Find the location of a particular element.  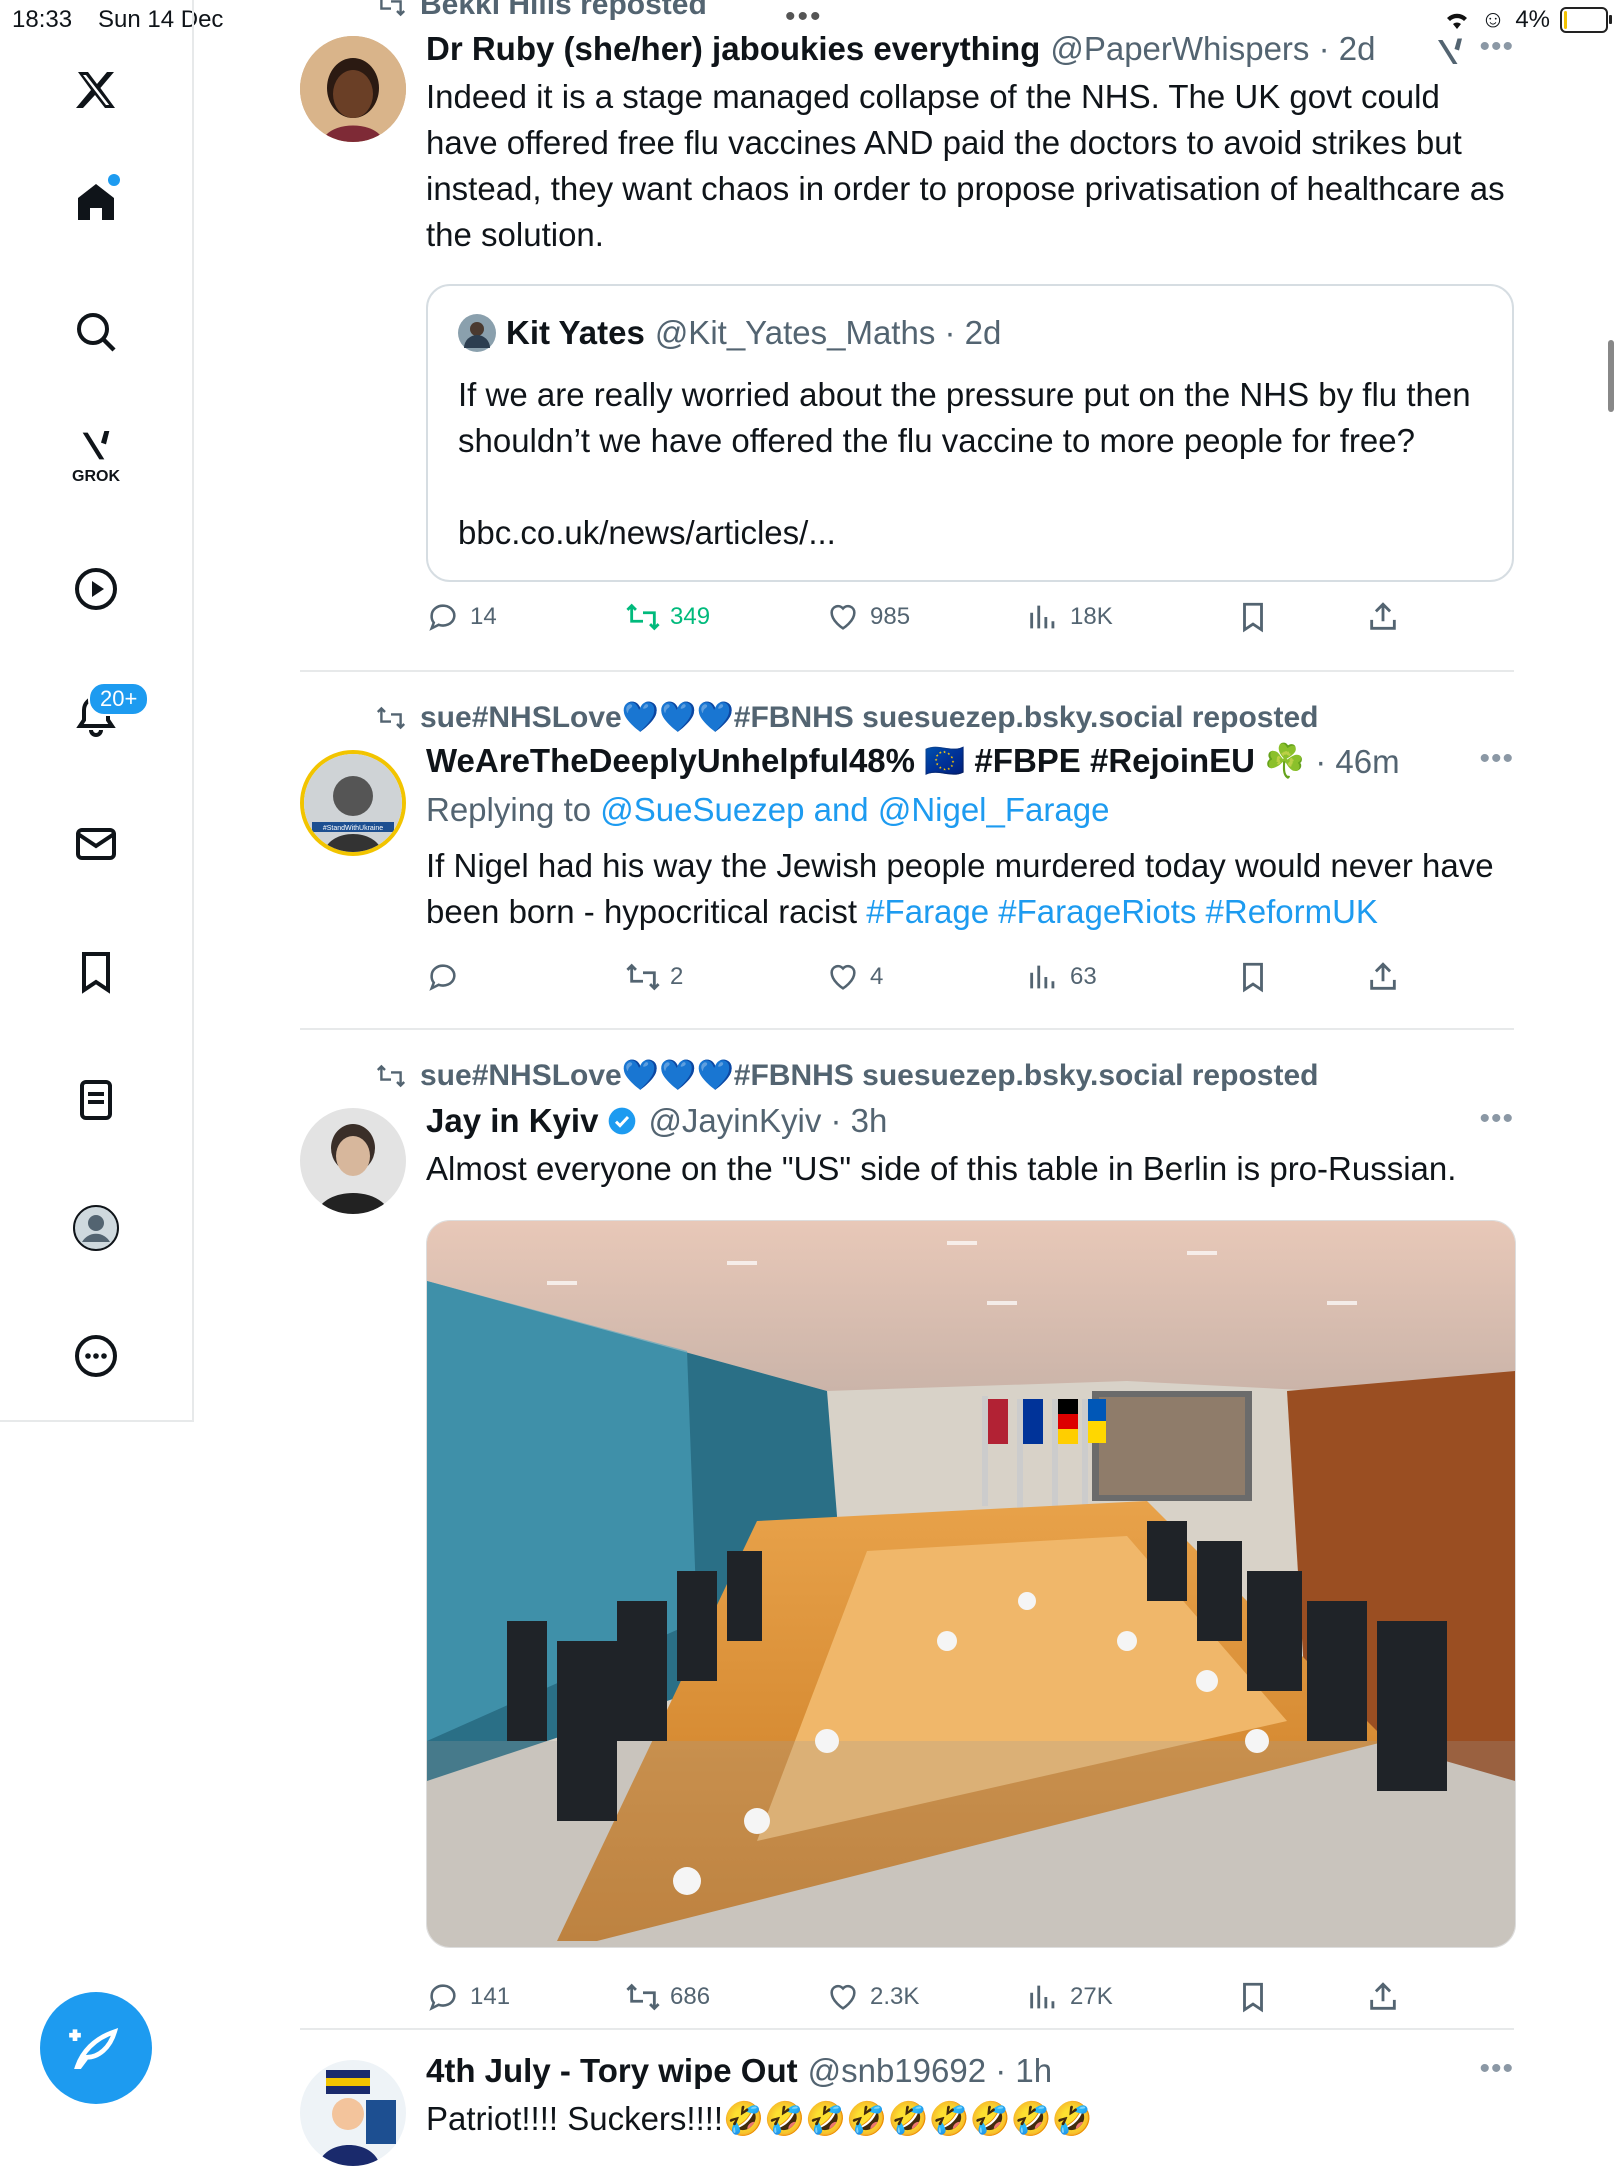

profile-avatar-icon is located at coordinates (96, 1228).